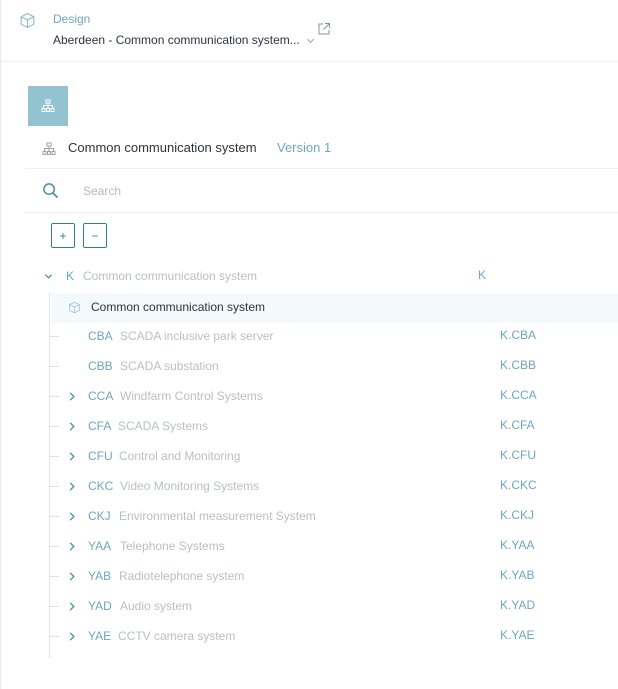 The height and width of the screenshot is (689, 618). I want to click on tree-root-name: Common communication system, so click(170, 276).